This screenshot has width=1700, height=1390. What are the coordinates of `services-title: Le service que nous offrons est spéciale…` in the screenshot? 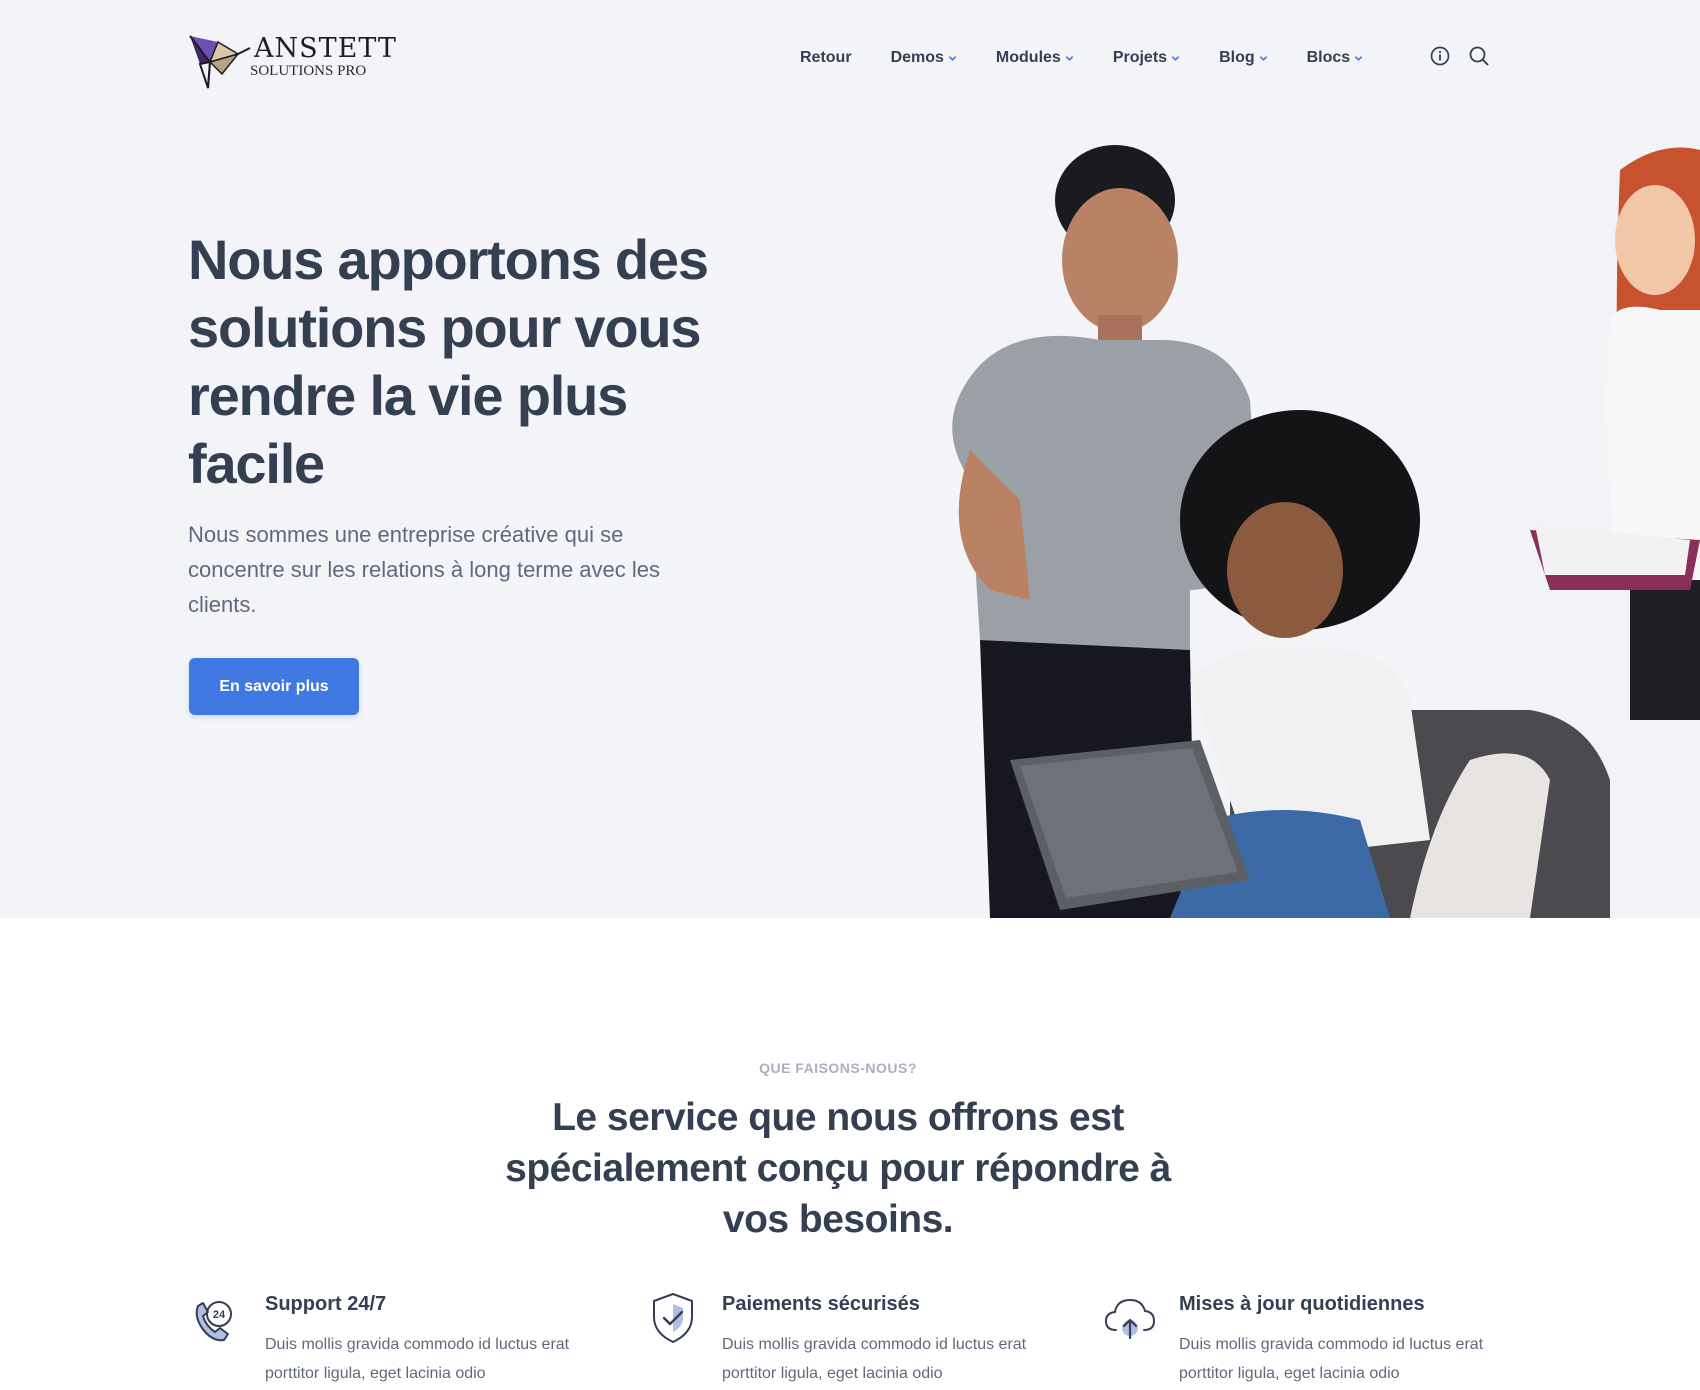 It's located at (838, 1168).